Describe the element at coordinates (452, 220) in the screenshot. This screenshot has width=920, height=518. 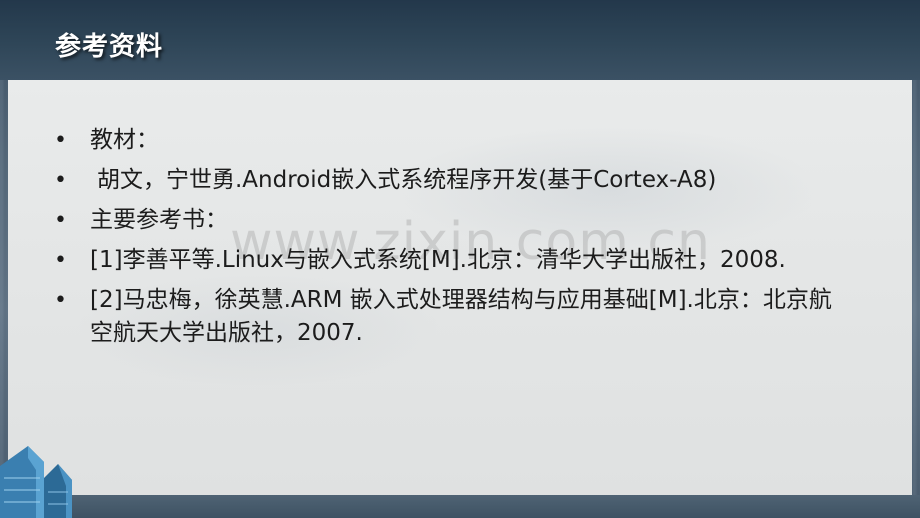
I see `list-item: • 主要参考书：` at that location.